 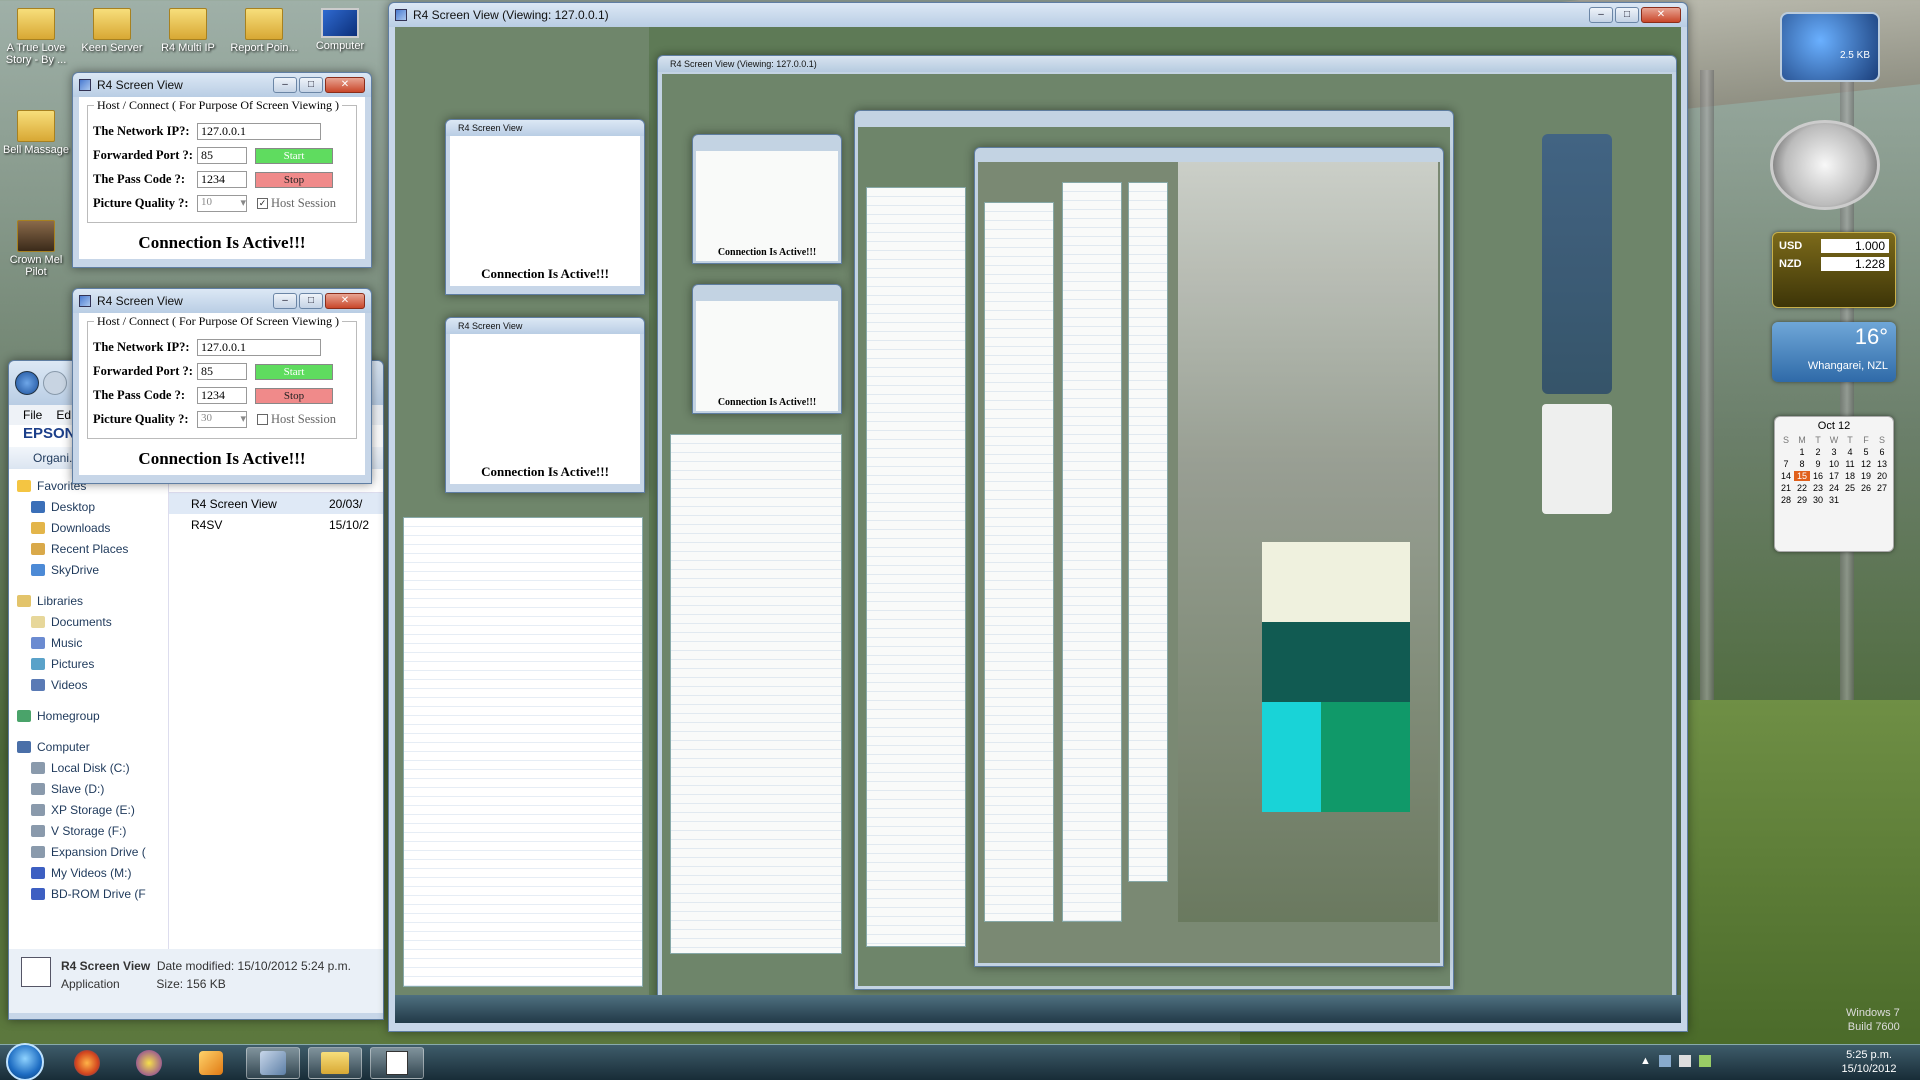 I want to click on network-meter-gadget: 2.5 KB, so click(x=1830, y=47).